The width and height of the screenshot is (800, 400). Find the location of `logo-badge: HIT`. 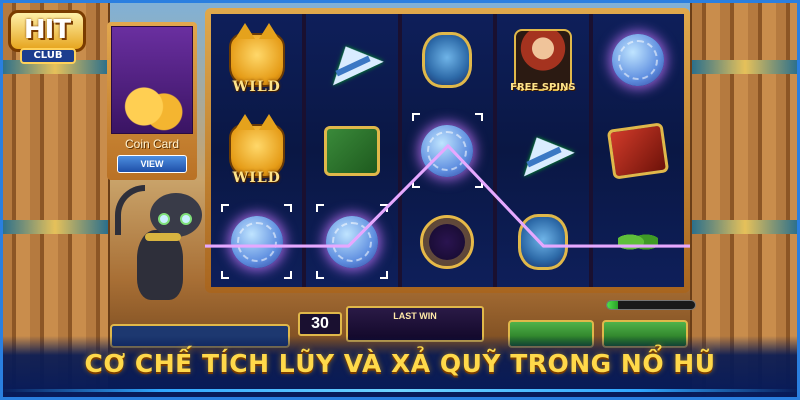

logo-badge: HIT is located at coordinates (47, 31).